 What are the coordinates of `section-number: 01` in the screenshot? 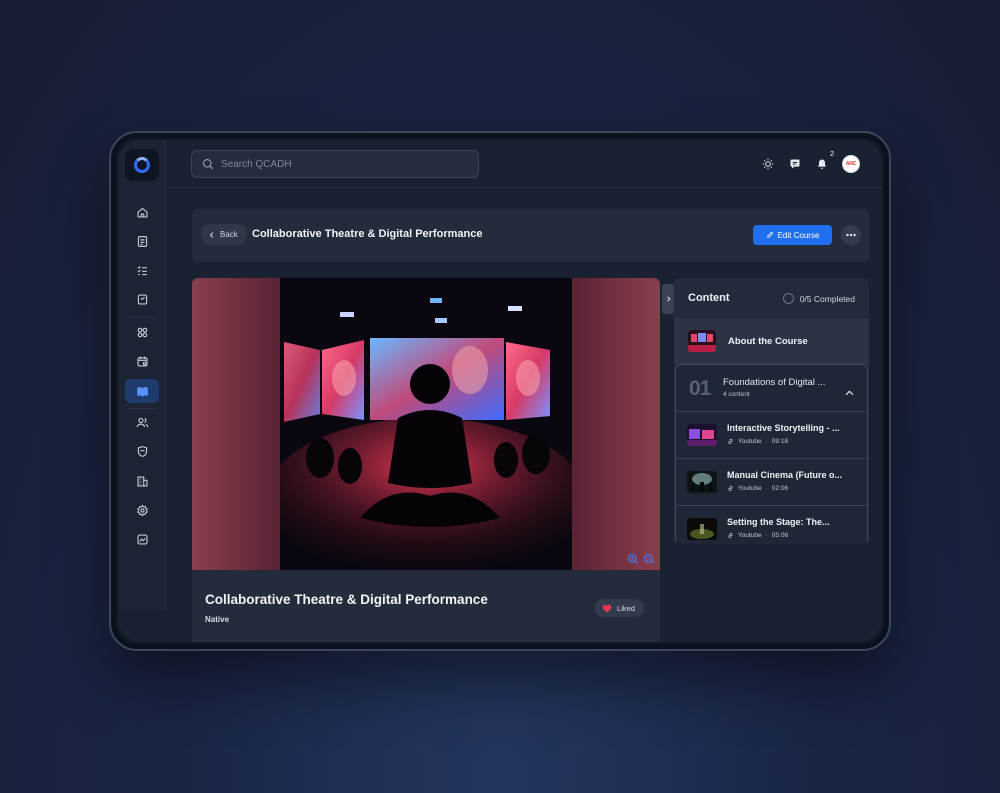 It's located at (700, 388).